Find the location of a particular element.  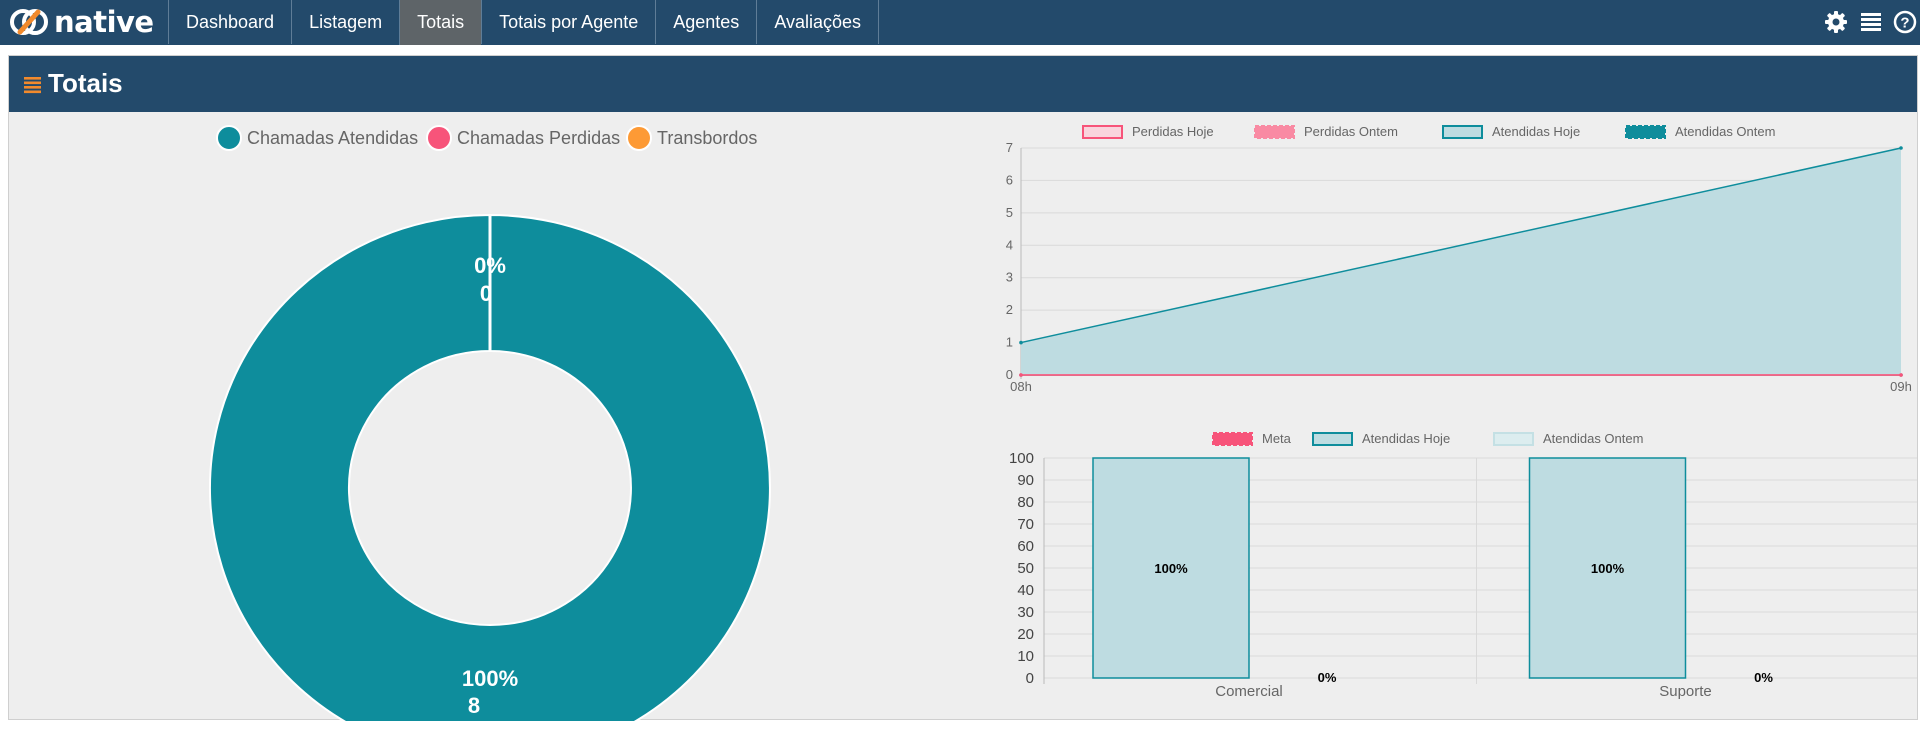

legend-swatch-perdidas-hoje is located at coordinates (1102, 132).